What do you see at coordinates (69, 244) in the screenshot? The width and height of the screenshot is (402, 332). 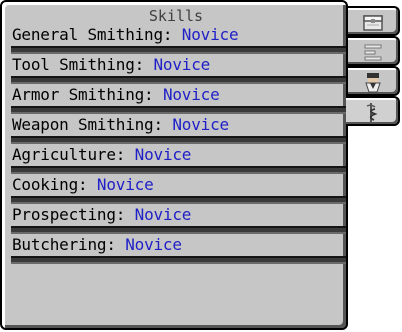 I see `skill-name: Butchering:` at bounding box center [69, 244].